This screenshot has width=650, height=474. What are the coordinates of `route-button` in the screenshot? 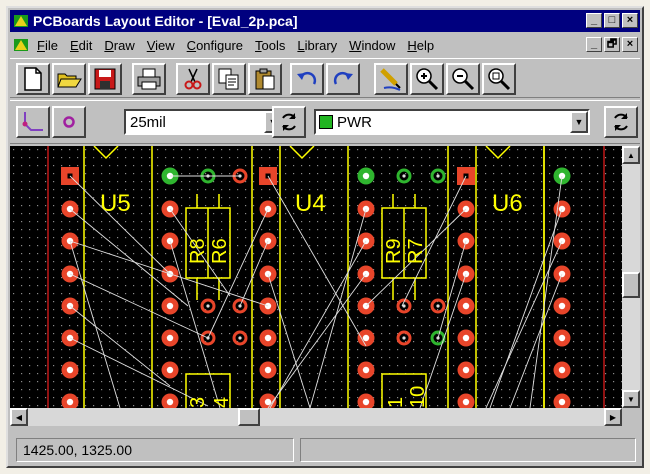 It's located at (391, 79).